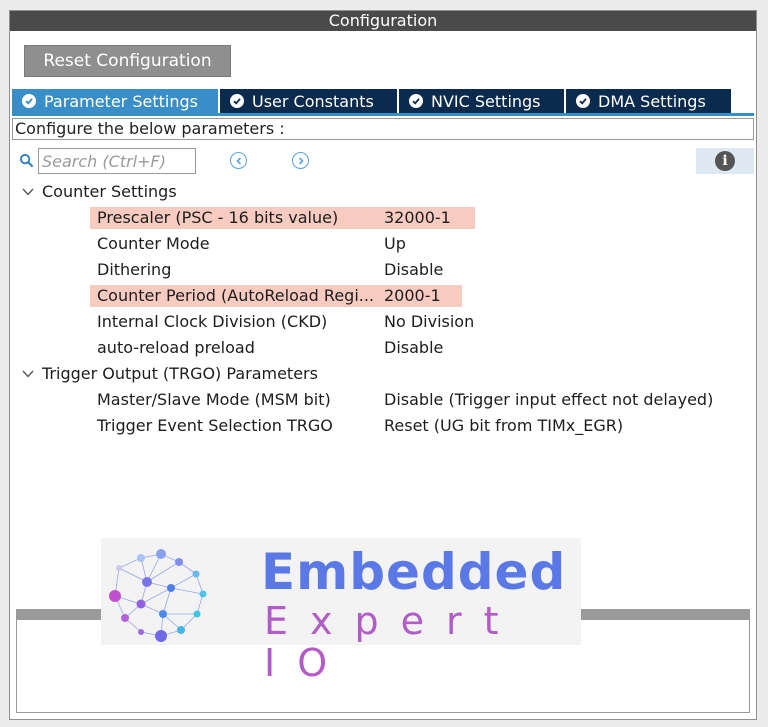 This screenshot has width=768, height=727. I want to click on tab-dma-settings: DMA Settings, so click(648, 101).